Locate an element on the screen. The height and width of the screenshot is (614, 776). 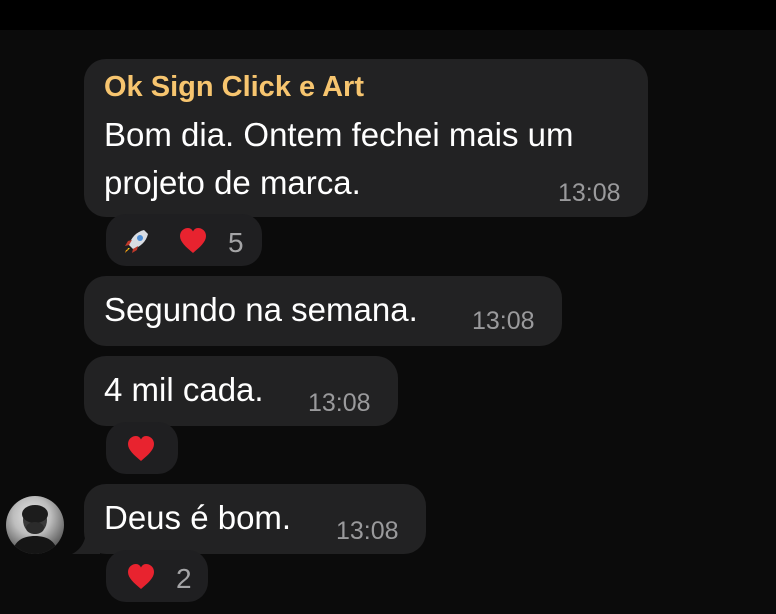
top-bar is located at coordinates (388, 15).